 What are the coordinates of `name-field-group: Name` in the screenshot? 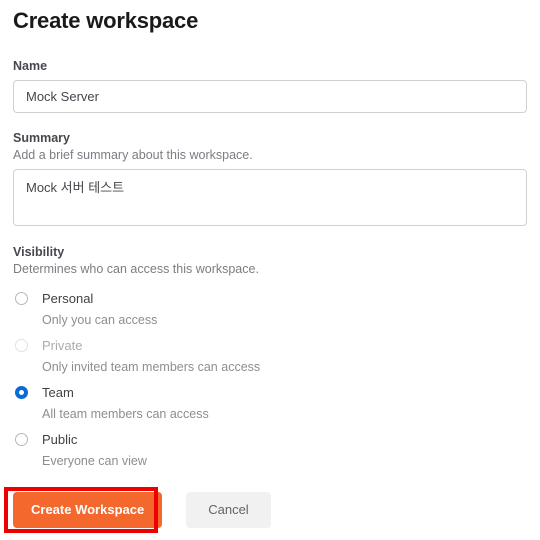 It's located at (270, 85).